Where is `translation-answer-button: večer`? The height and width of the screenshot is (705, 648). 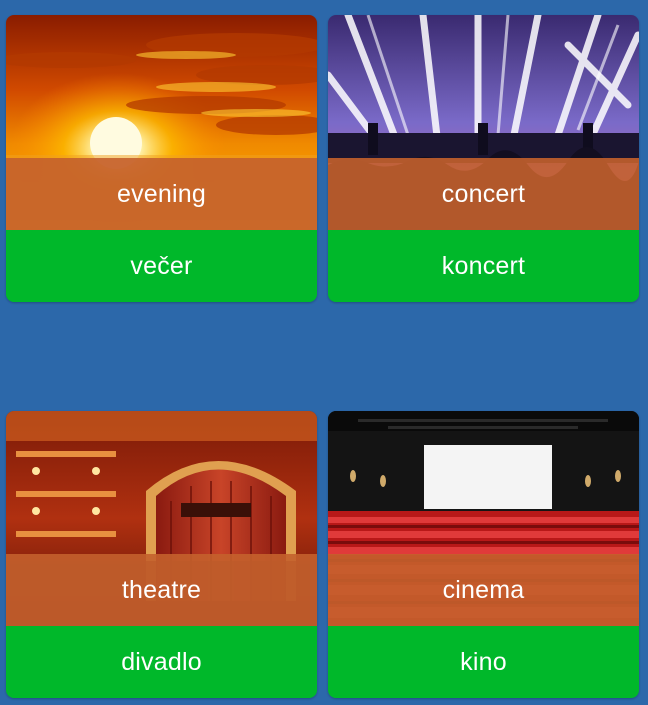
translation-answer-button: večer is located at coordinates (161, 266).